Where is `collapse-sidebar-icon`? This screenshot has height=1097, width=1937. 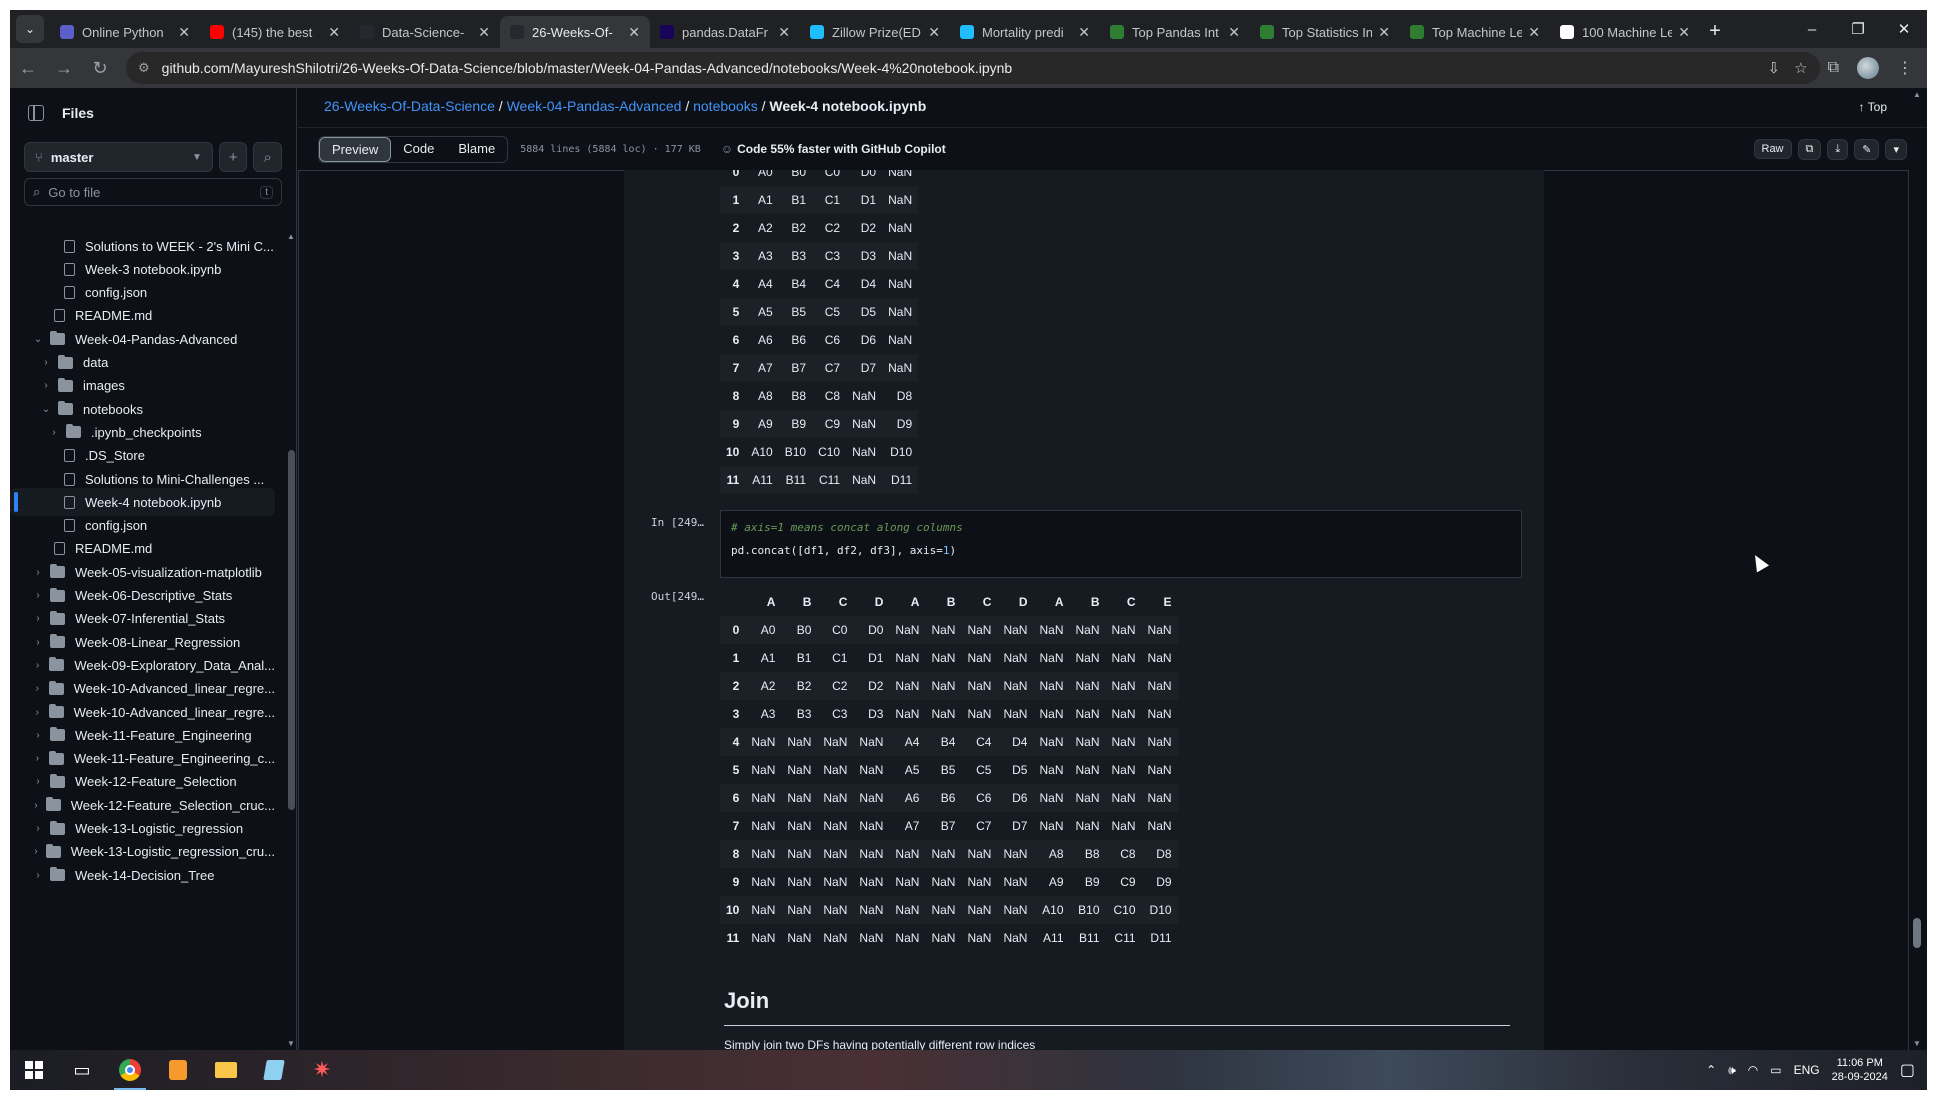 collapse-sidebar-icon is located at coordinates (36, 113).